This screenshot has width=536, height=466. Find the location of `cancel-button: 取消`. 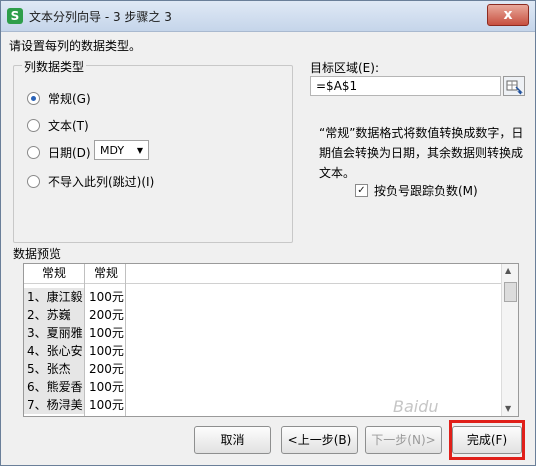

cancel-button: 取消 is located at coordinates (232, 440).